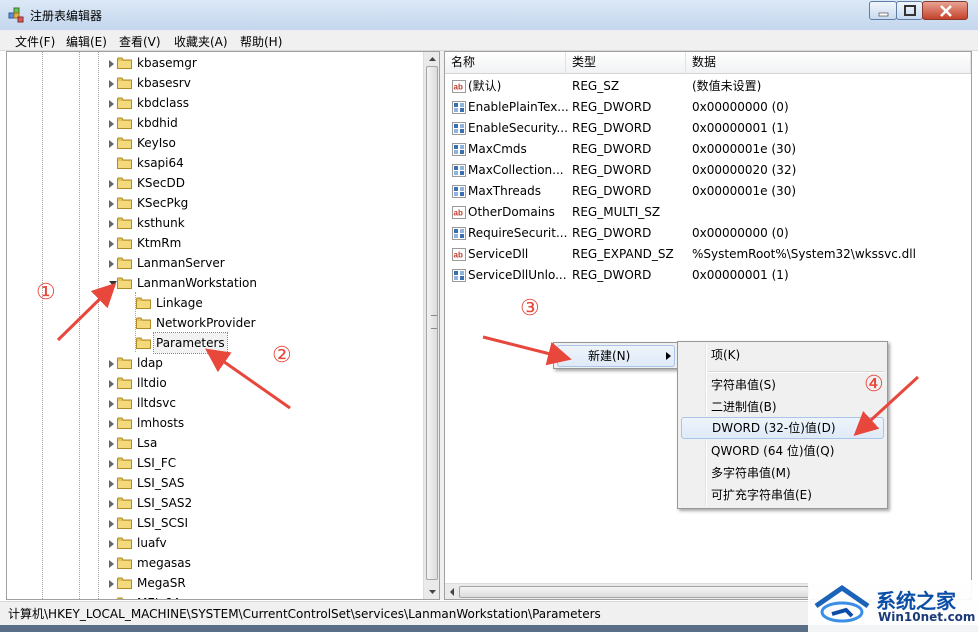 This screenshot has height=632, width=978. What do you see at coordinates (782, 407) in the screenshot?
I see `submenu-item-binary: 二进制值(B)` at bounding box center [782, 407].